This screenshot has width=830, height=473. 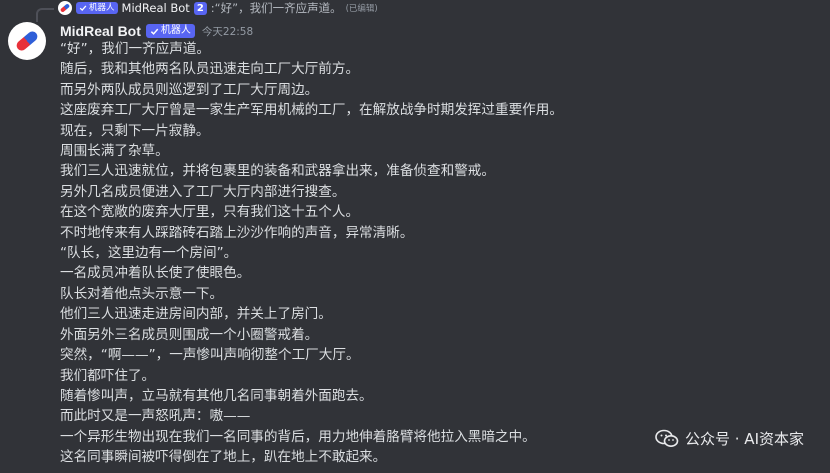 What do you see at coordinates (440, 314) in the screenshot?
I see `message-line: 他们三人迅速走进房间内部，并关上了房门。` at bounding box center [440, 314].